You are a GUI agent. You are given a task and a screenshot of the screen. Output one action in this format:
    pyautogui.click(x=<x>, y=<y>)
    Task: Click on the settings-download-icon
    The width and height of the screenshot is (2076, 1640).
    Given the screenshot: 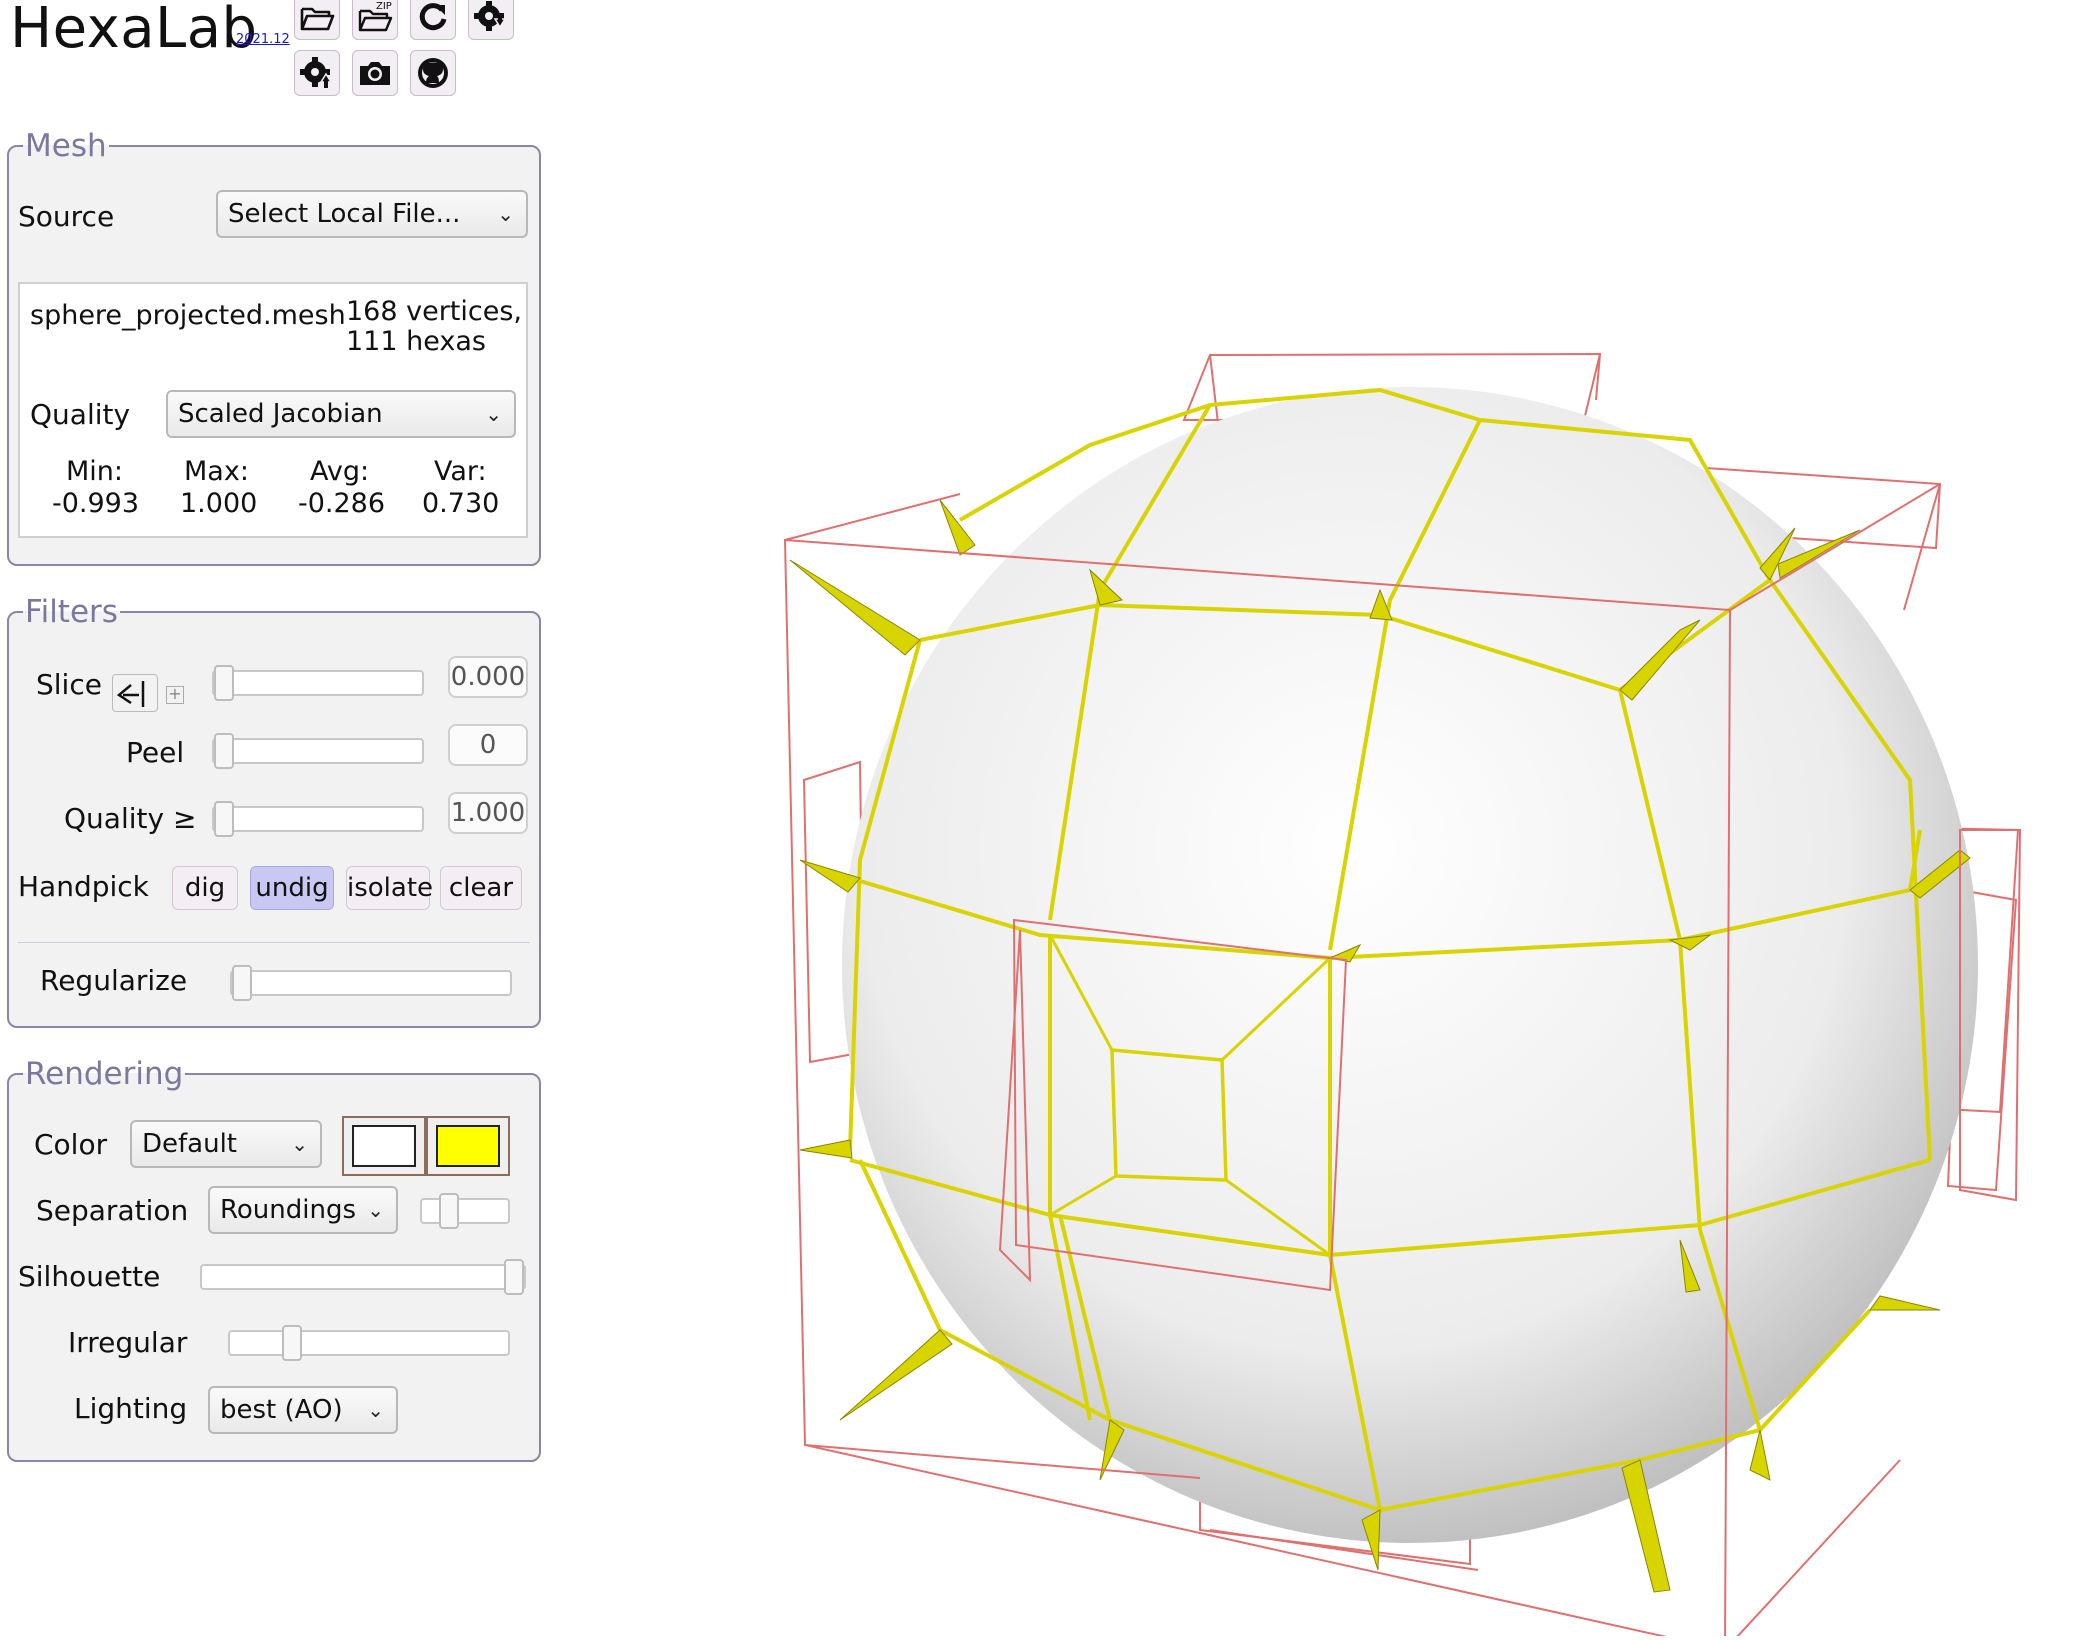 What is the action you would take?
    pyautogui.click(x=490, y=16)
    